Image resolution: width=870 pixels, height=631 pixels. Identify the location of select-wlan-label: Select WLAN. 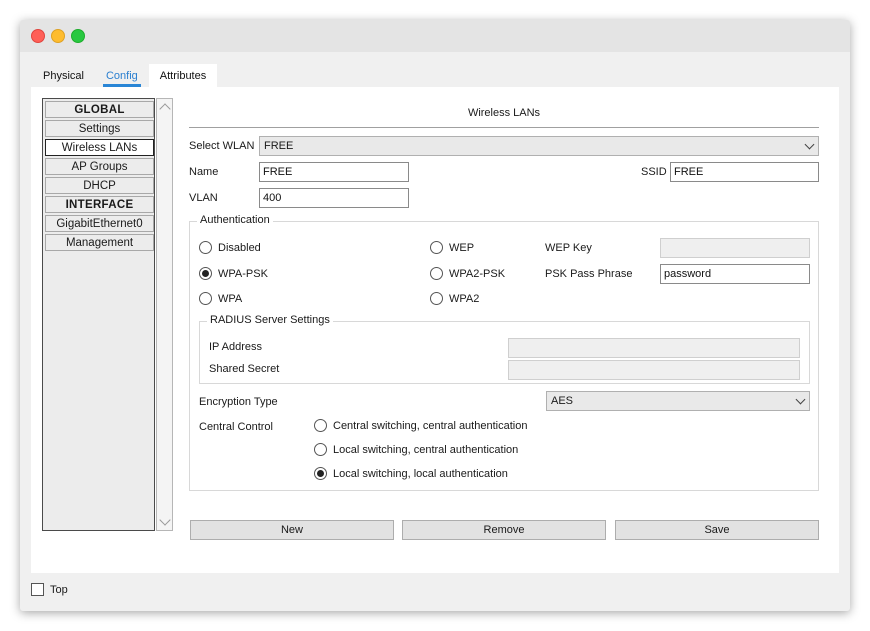
(222, 146).